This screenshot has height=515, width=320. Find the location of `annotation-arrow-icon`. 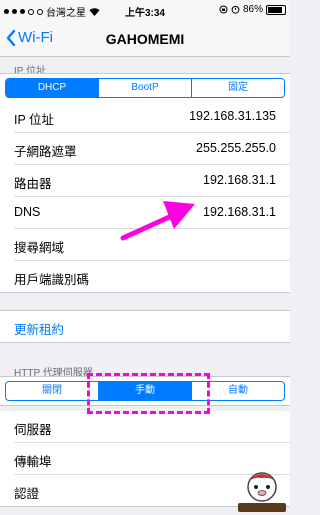

annotation-arrow-icon is located at coordinates (157, 221).